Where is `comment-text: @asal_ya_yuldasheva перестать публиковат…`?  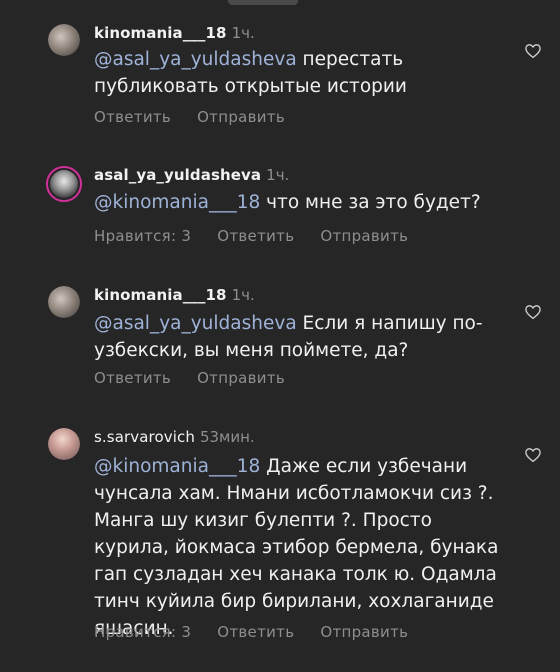
comment-text: @asal_ya_yuldasheva перестать публиковат… is located at coordinates (299, 73).